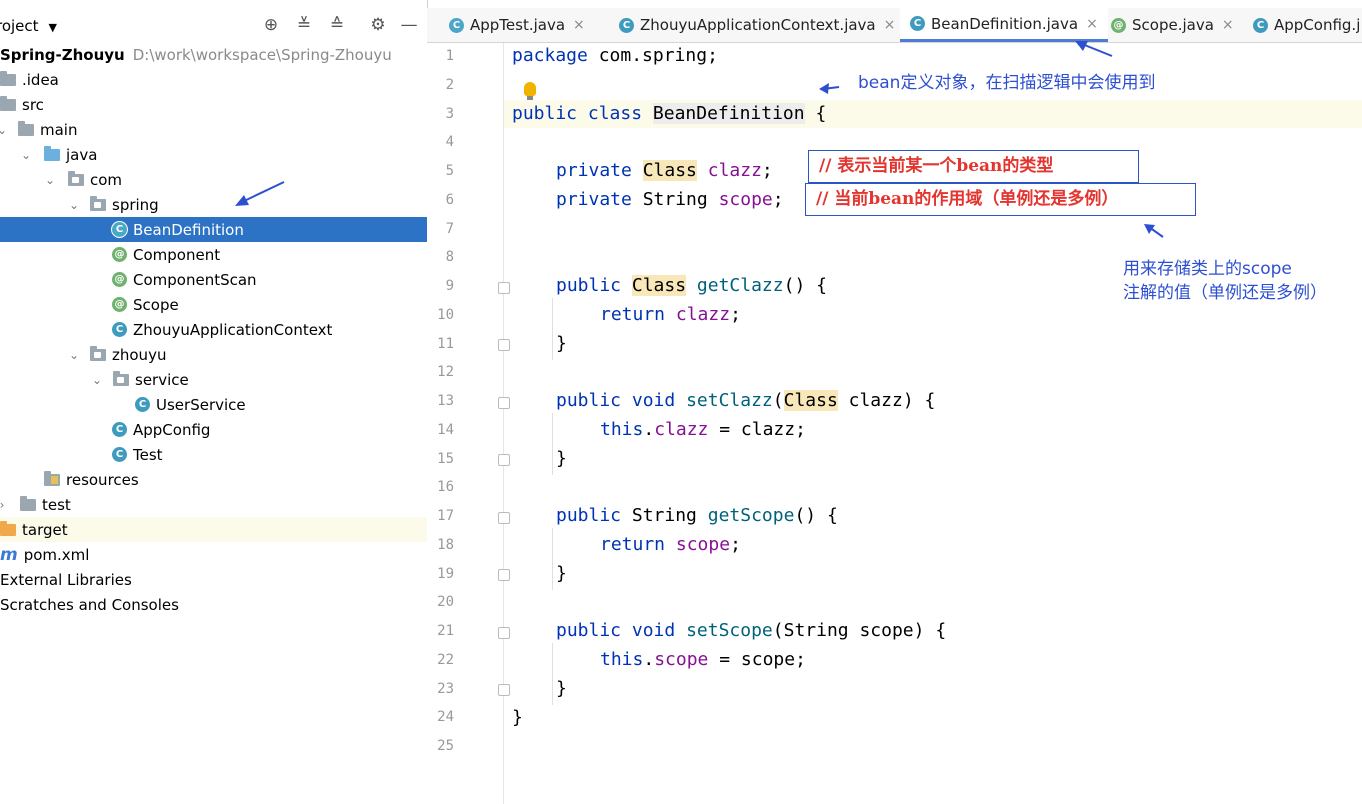  What do you see at coordinates (1317, 25) in the screenshot?
I see `tab-label: AppConfig.j` at bounding box center [1317, 25].